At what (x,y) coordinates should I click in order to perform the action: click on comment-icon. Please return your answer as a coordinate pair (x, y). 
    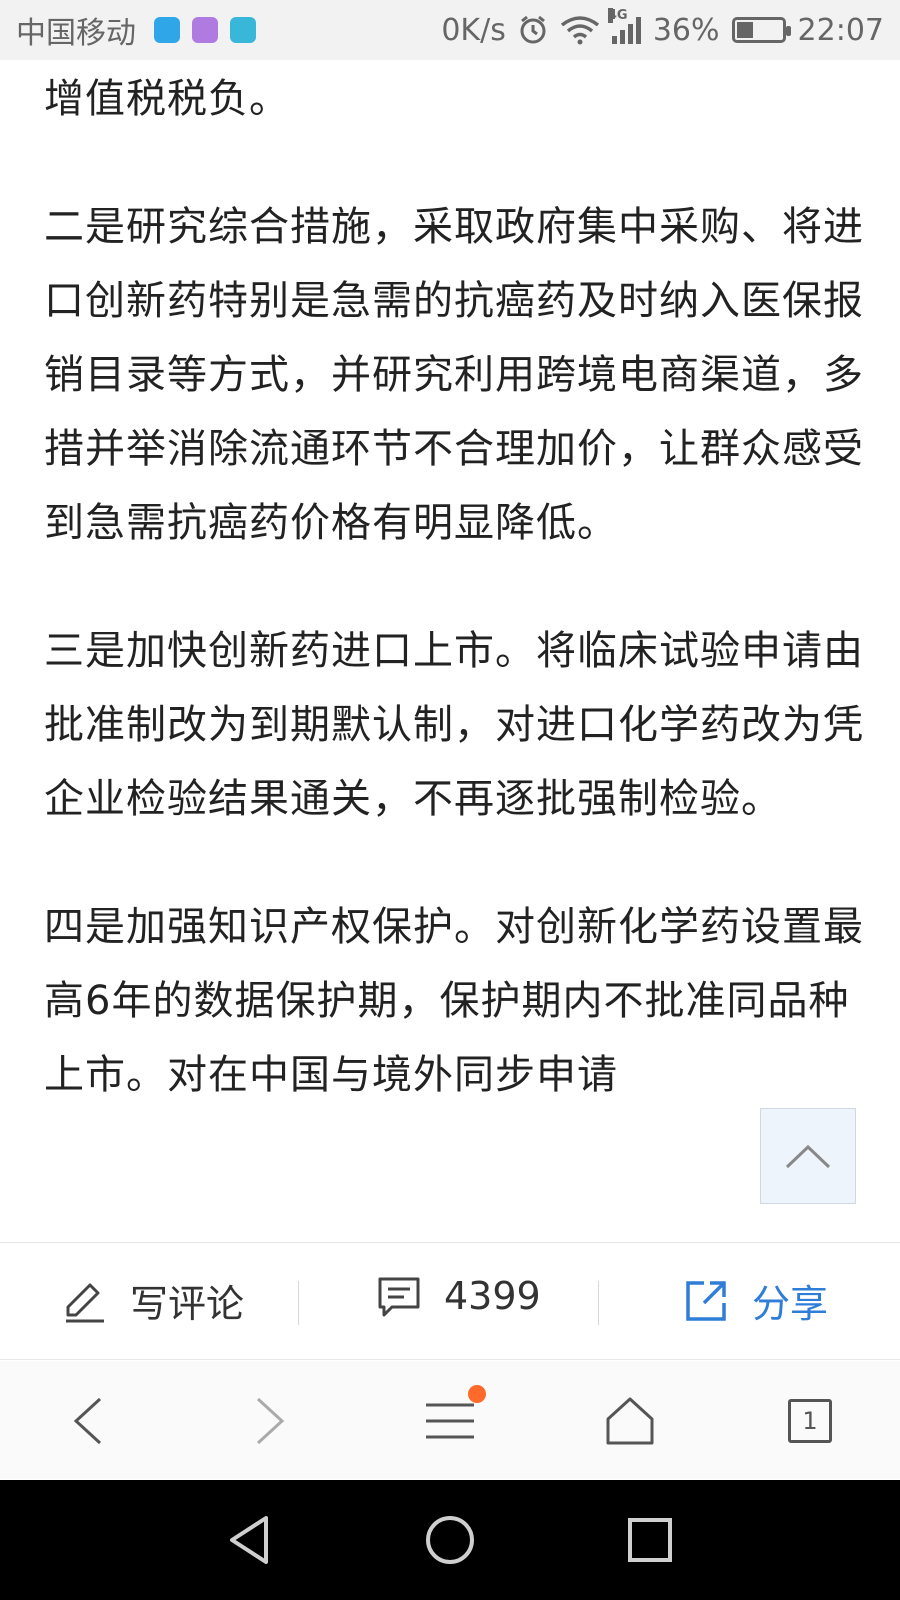
    Looking at the image, I should click on (399, 1297).